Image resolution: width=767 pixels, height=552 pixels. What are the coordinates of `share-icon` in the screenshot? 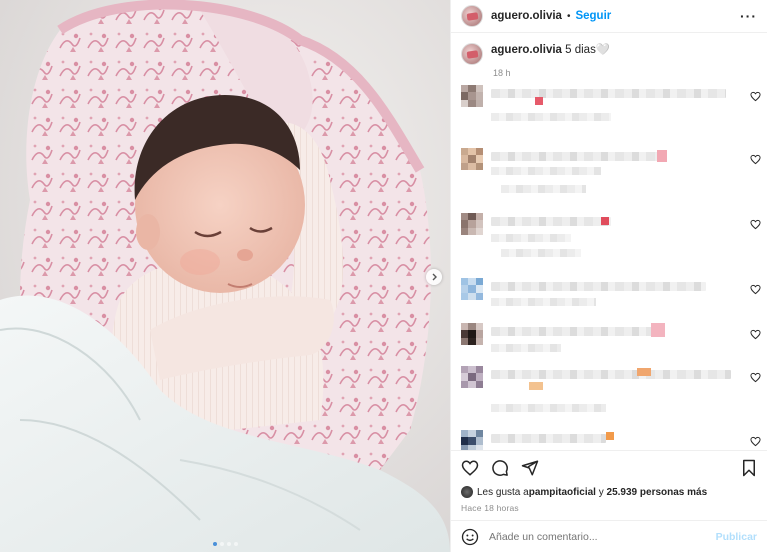 It's located at (530, 468).